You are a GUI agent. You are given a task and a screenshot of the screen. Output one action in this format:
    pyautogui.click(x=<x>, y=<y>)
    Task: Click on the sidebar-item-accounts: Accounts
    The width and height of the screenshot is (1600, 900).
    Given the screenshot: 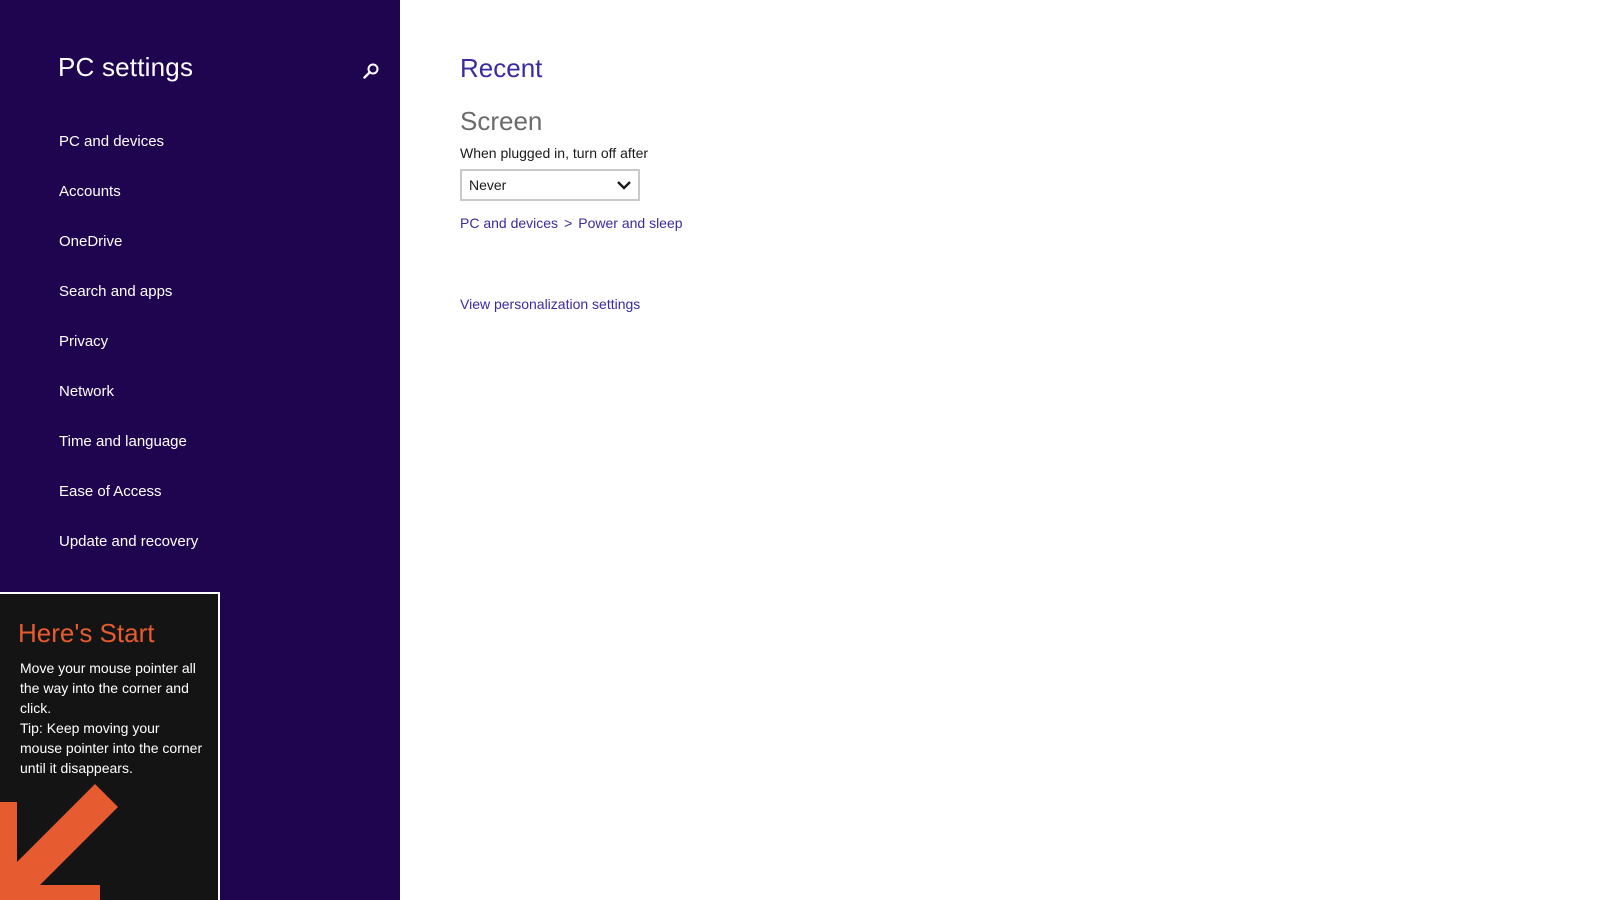 What is the action you would take?
    pyautogui.click(x=128, y=206)
    